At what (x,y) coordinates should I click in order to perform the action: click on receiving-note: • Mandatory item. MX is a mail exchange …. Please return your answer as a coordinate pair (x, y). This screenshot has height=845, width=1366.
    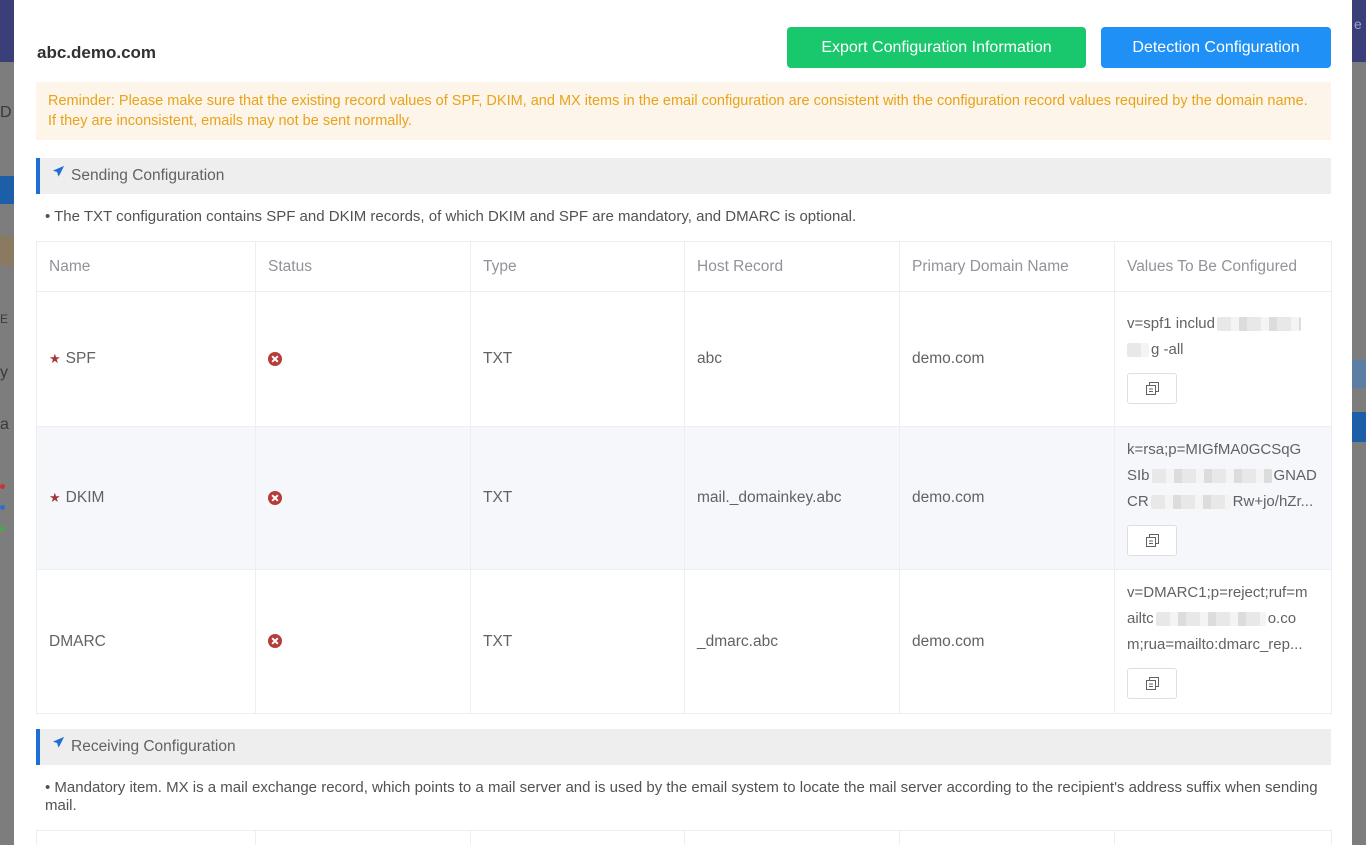
    Looking at the image, I should click on (681, 796).